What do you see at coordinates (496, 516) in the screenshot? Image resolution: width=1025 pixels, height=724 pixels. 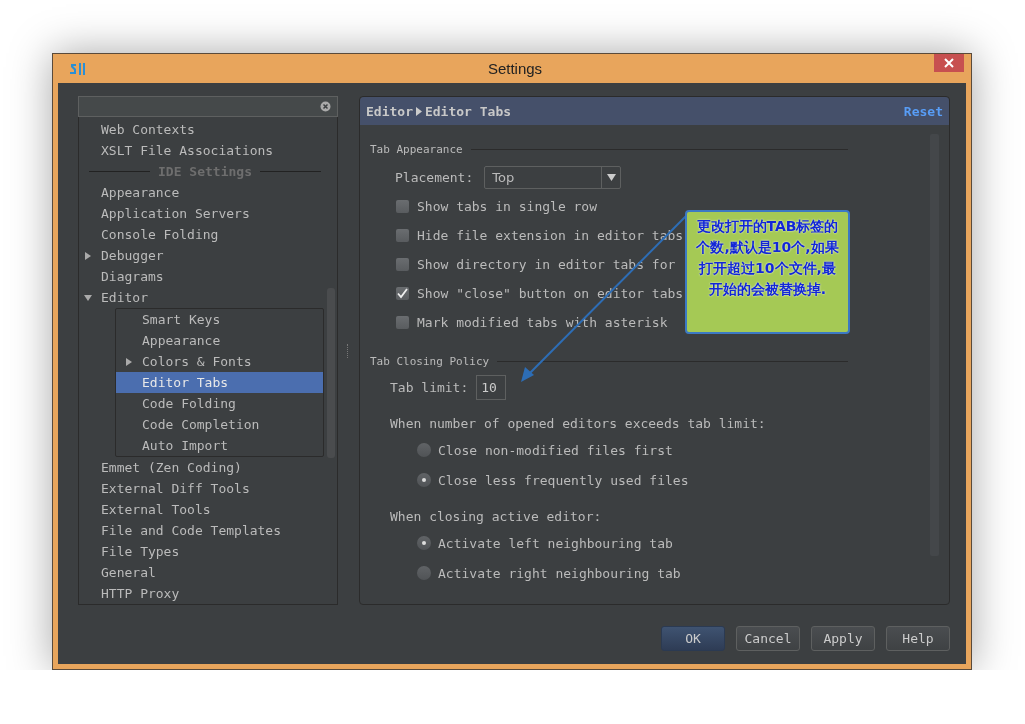 I see `group-label: When closing active editor:` at bounding box center [496, 516].